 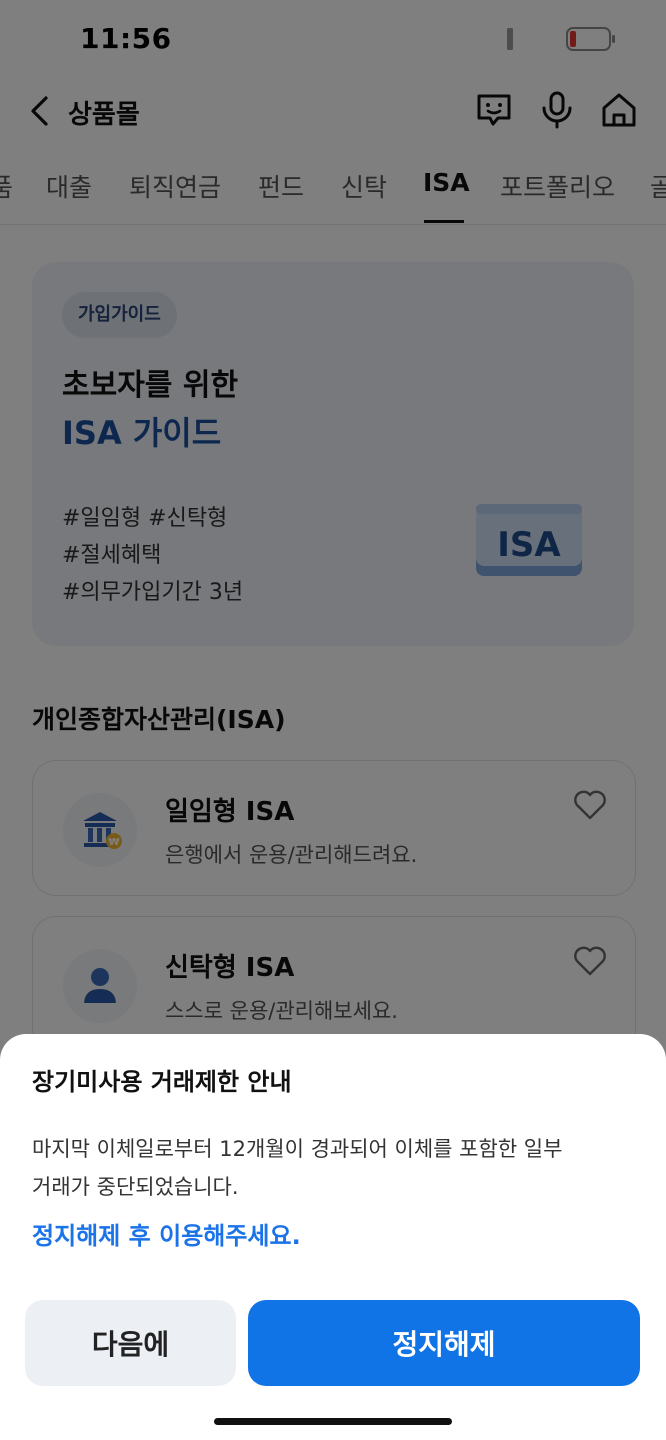 What do you see at coordinates (166, 1236) in the screenshot?
I see `dialog-notice-link: 정지해제 후 이용해주세요.` at bounding box center [166, 1236].